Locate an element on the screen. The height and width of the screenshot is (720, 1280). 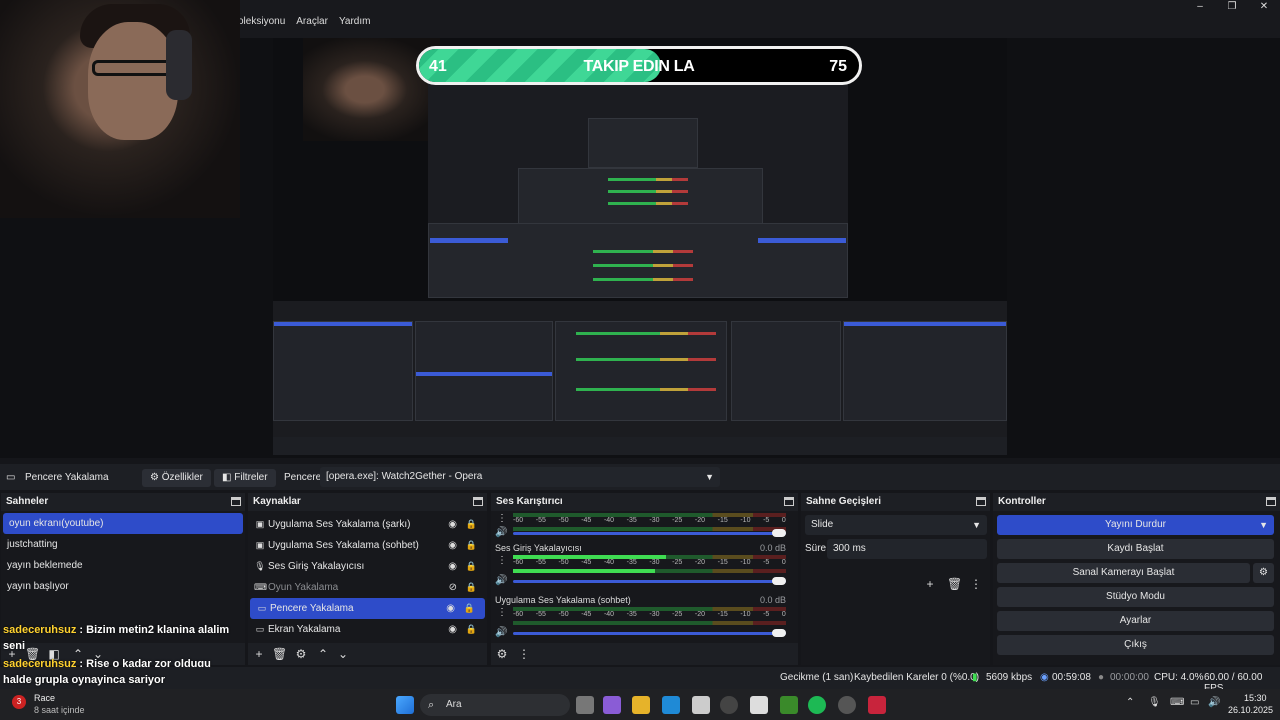
chevron-down-icon: ▼ is located at coordinates (1263, 525).